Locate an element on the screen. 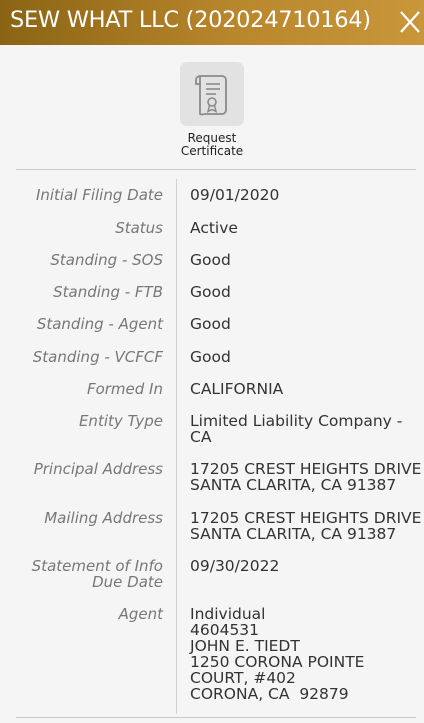 Image resolution: width=424 pixels, height=723 pixels. label-line: Statement of Info is located at coordinates (97, 566).